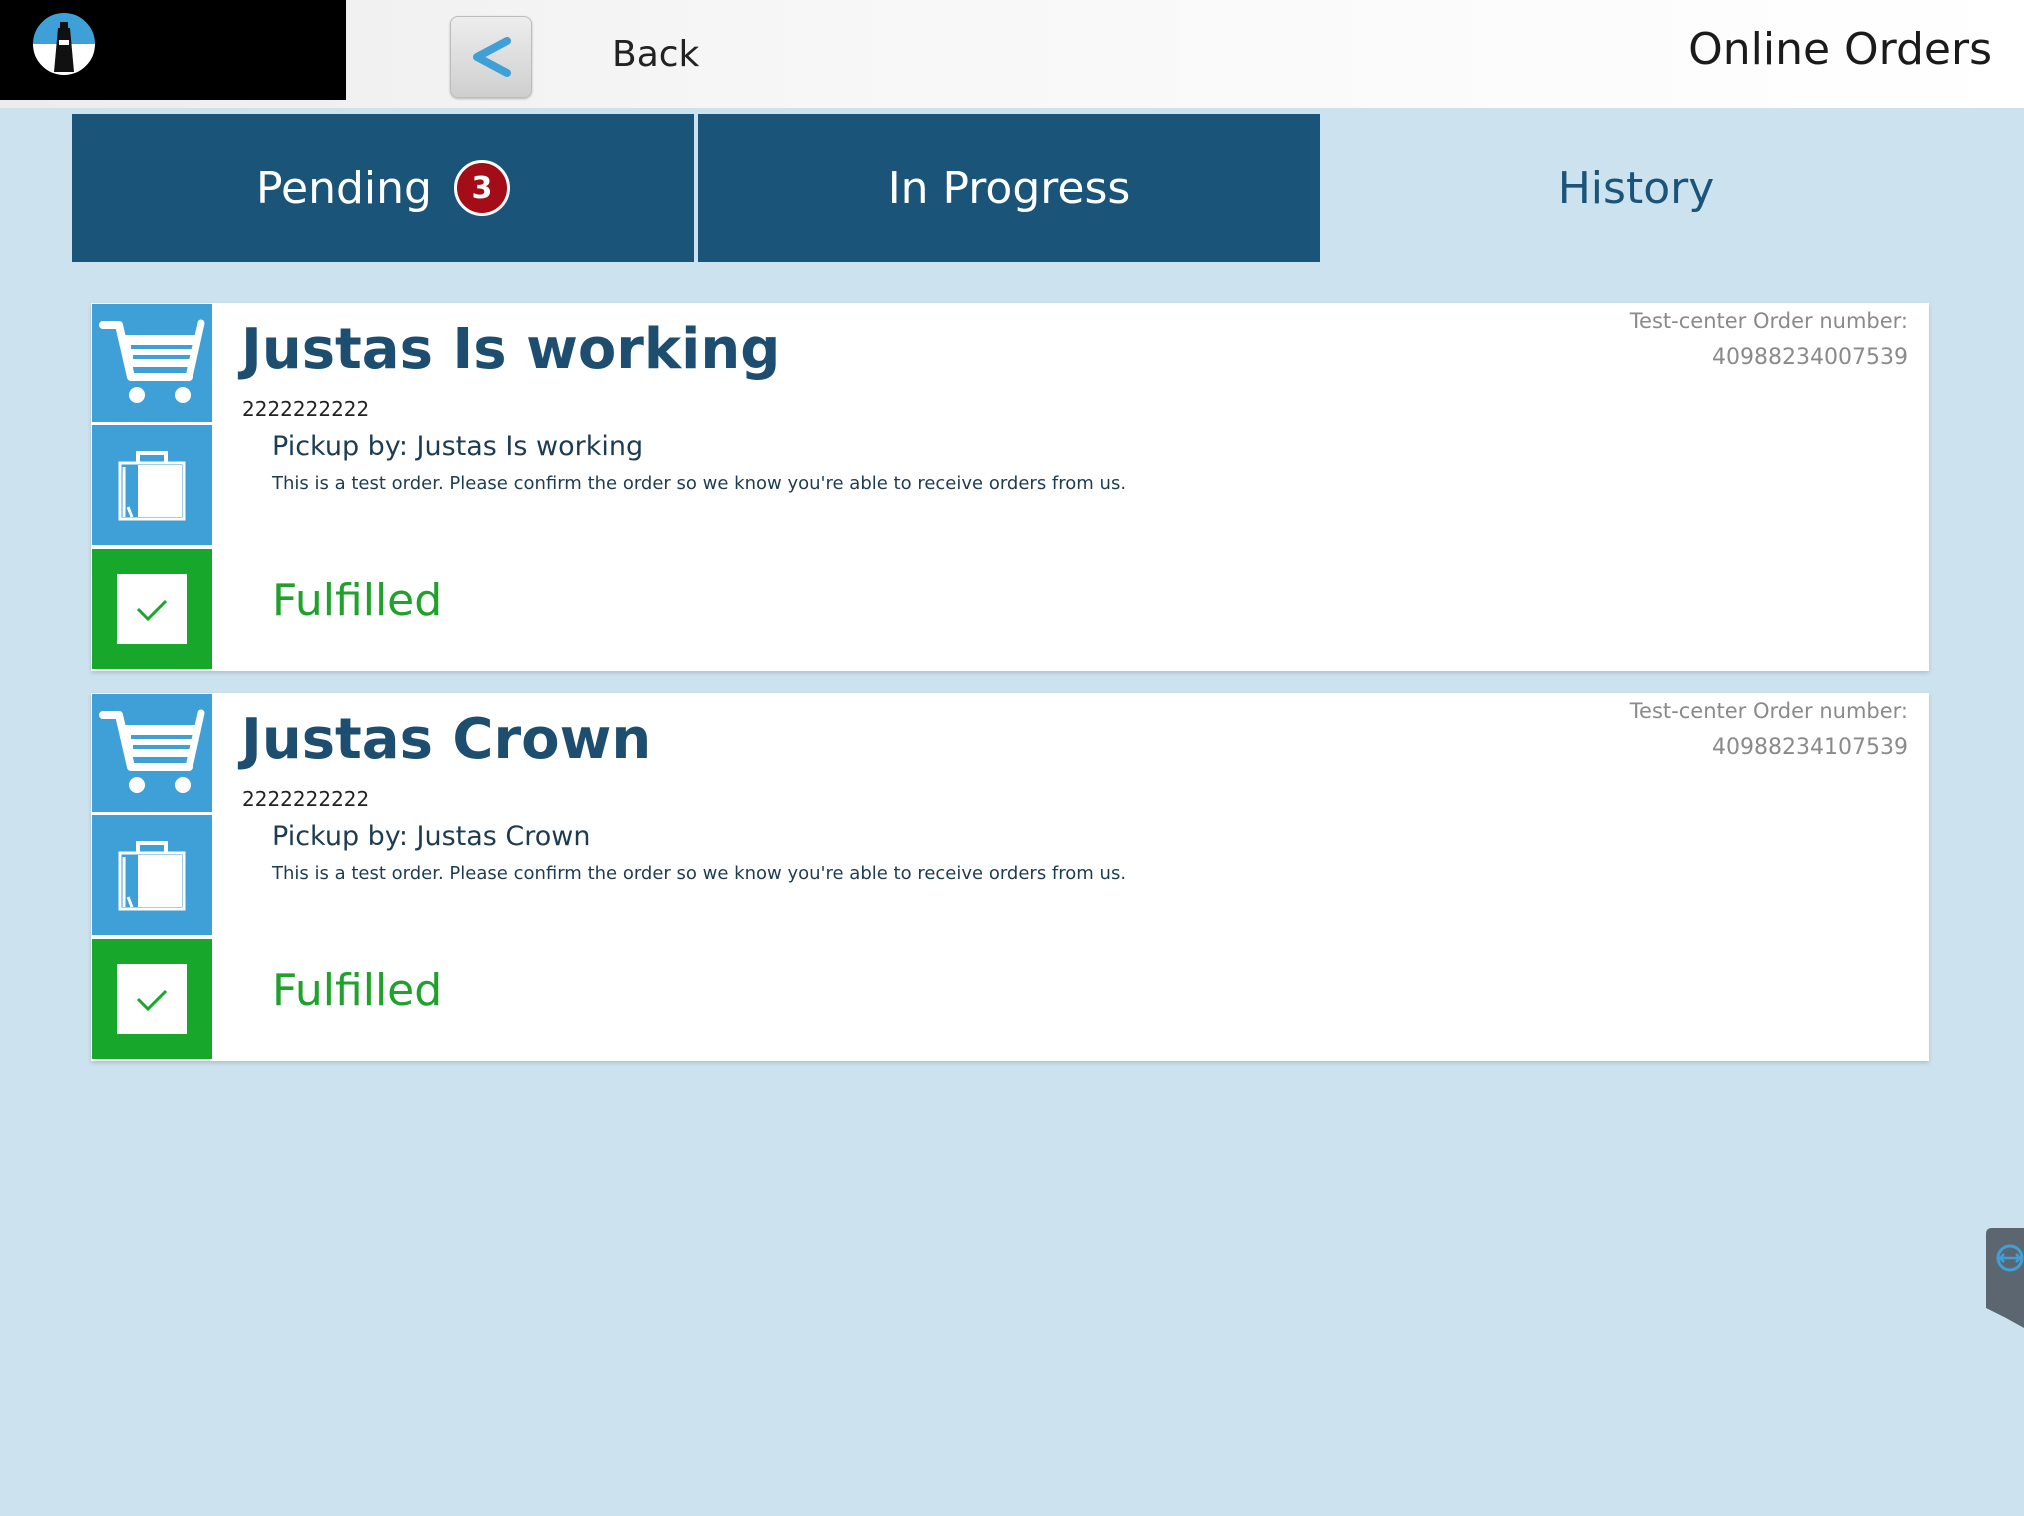  Describe the element at coordinates (511, 349) in the screenshot. I see `customer-name: Justas Is working` at that location.